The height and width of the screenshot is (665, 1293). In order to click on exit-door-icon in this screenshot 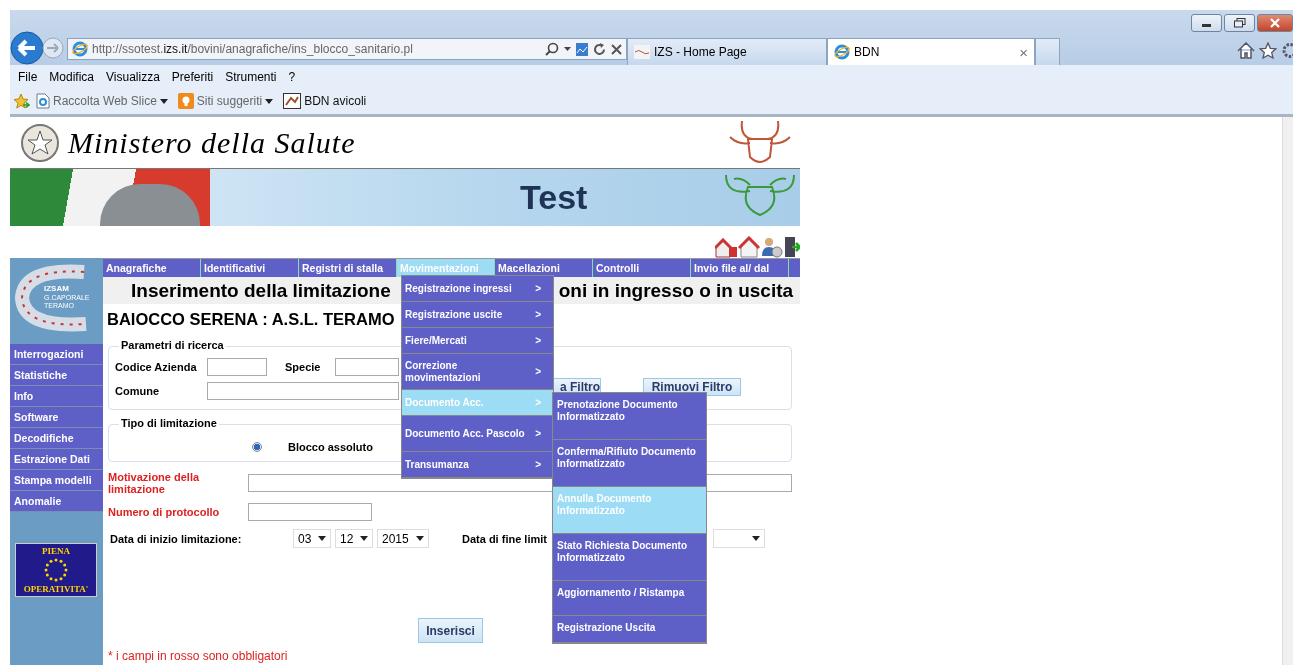, I will do `click(792, 247)`.